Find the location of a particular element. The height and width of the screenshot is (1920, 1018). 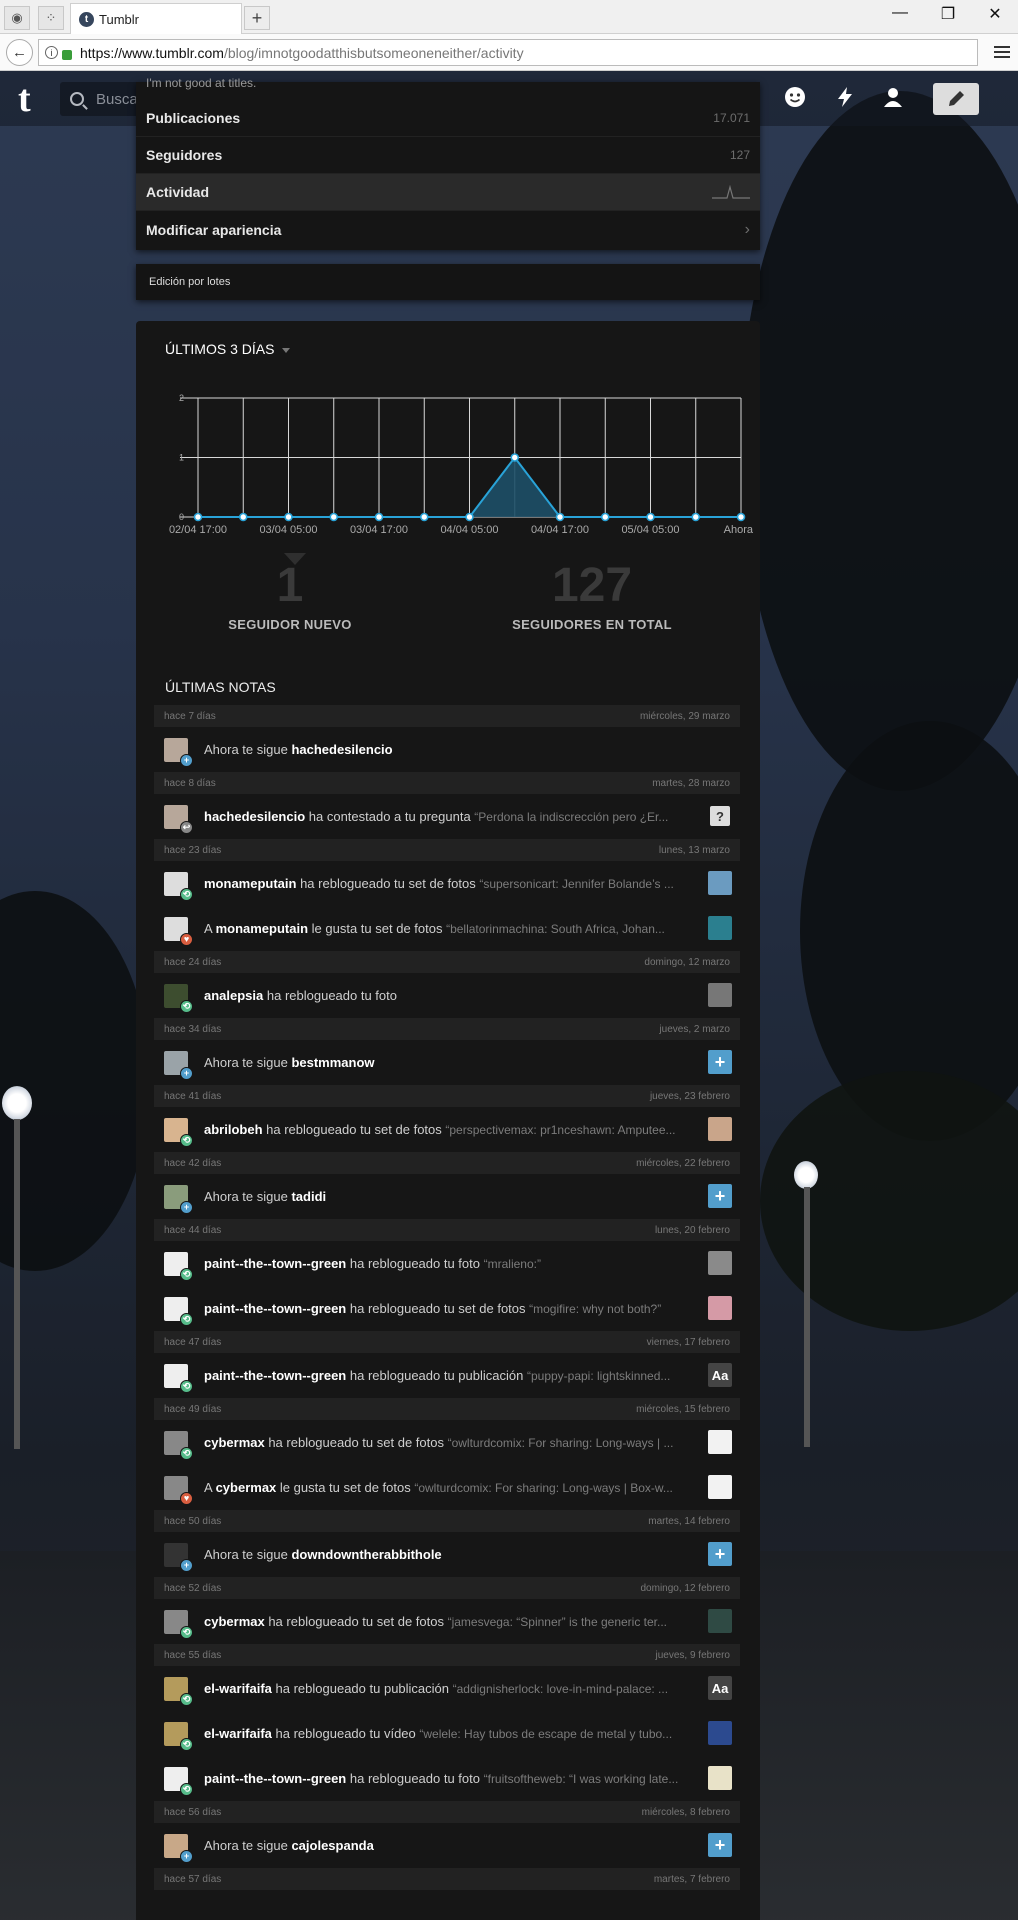

note-item: + Ahora te sigue cajolespanda + is located at coordinates (447, 1845).